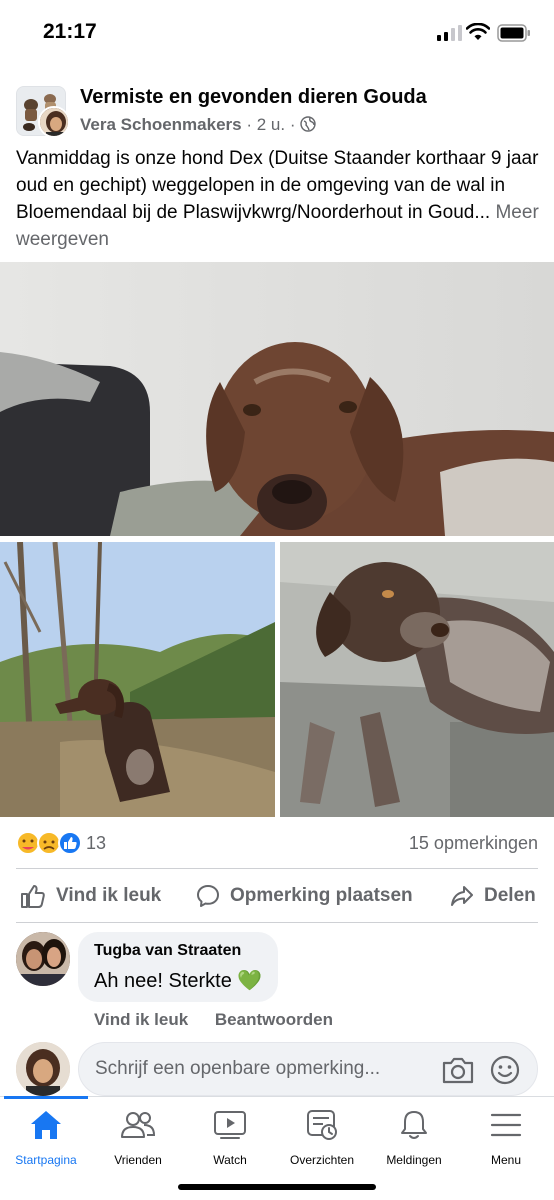  Describe the element at coordinates (414, 1125) in the screenshot. I see `bell-icon` at that location.